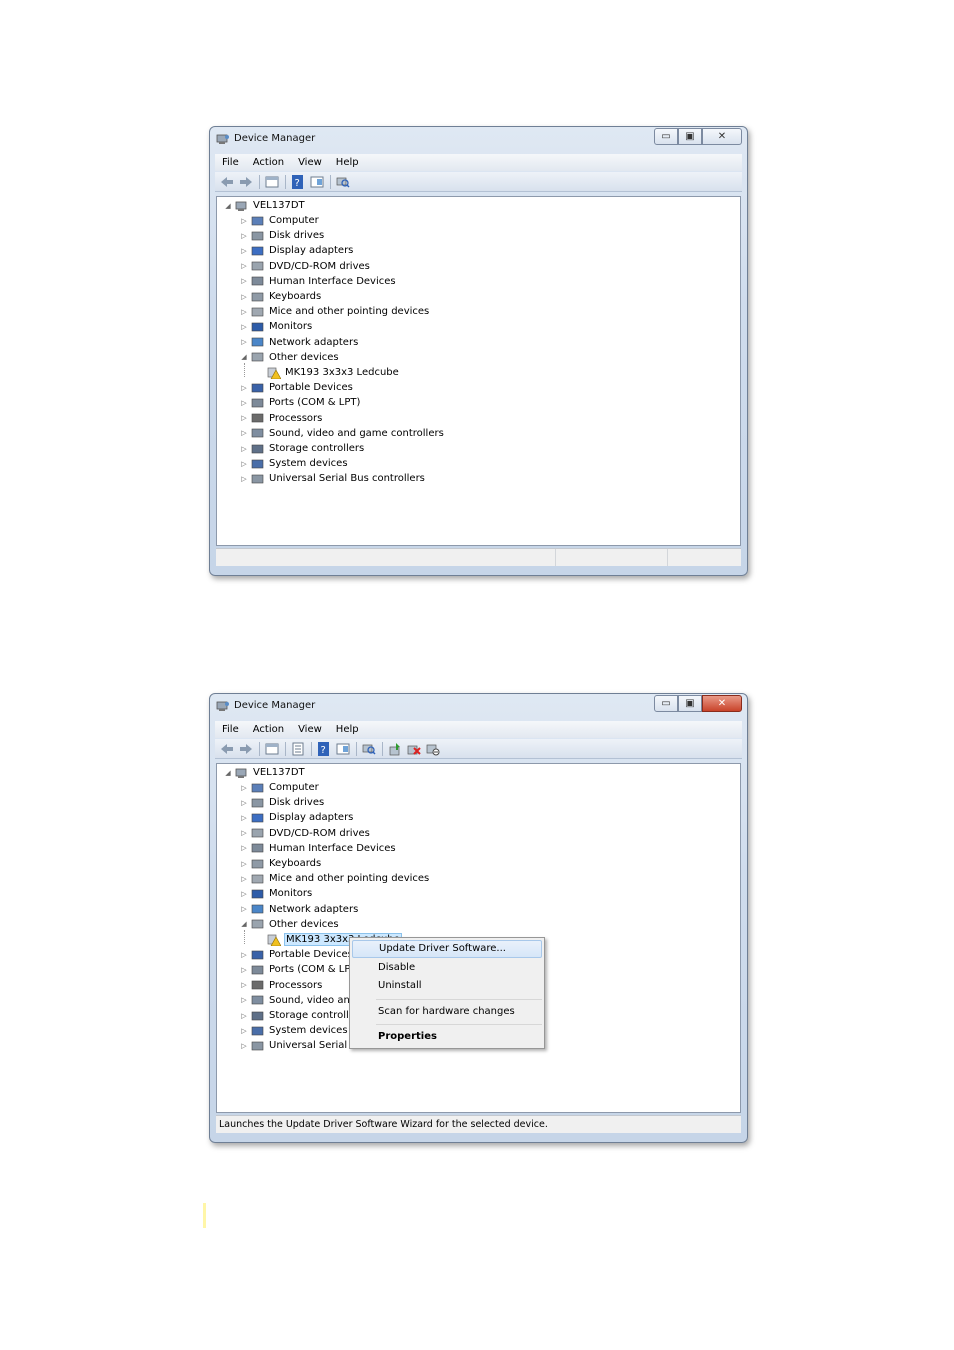 The width and height of the screenshot is (954, 1350). Describe the element at coordinates (447, 1012) in the screenshot. I see `menu-item-scan-hardware: Scan for hardware changes` at that location.